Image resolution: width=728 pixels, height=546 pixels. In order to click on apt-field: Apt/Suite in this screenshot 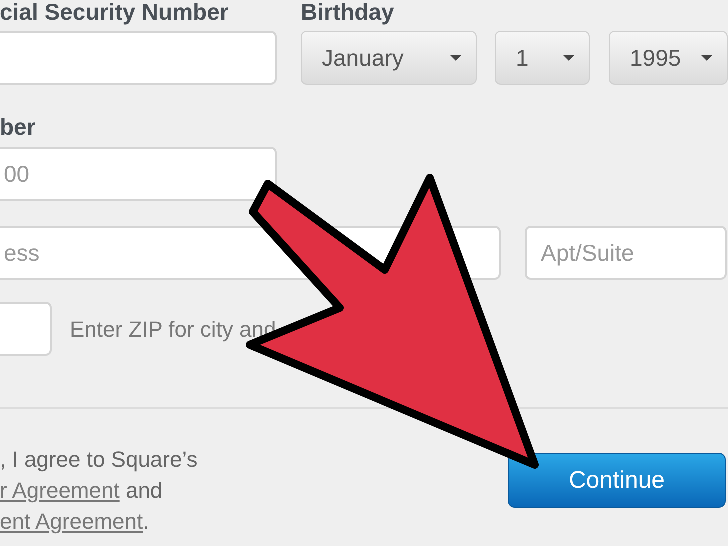, I will do `click(626, 253)`.